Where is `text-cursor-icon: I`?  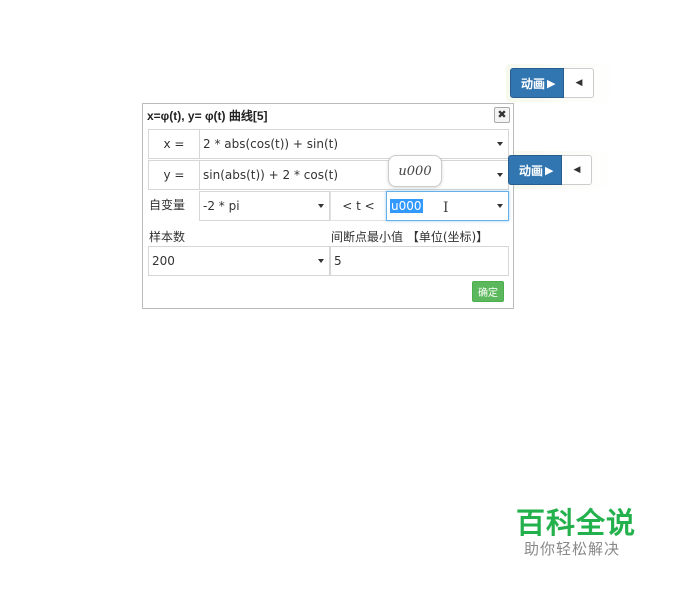
text-cursor-icon: I is located at coordinates (446, 208).